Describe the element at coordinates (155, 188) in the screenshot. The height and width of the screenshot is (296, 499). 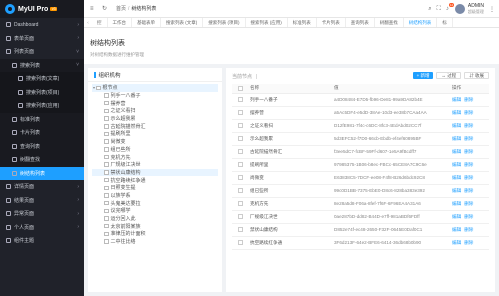
I see `tree-node: 日照变生提` at that location.